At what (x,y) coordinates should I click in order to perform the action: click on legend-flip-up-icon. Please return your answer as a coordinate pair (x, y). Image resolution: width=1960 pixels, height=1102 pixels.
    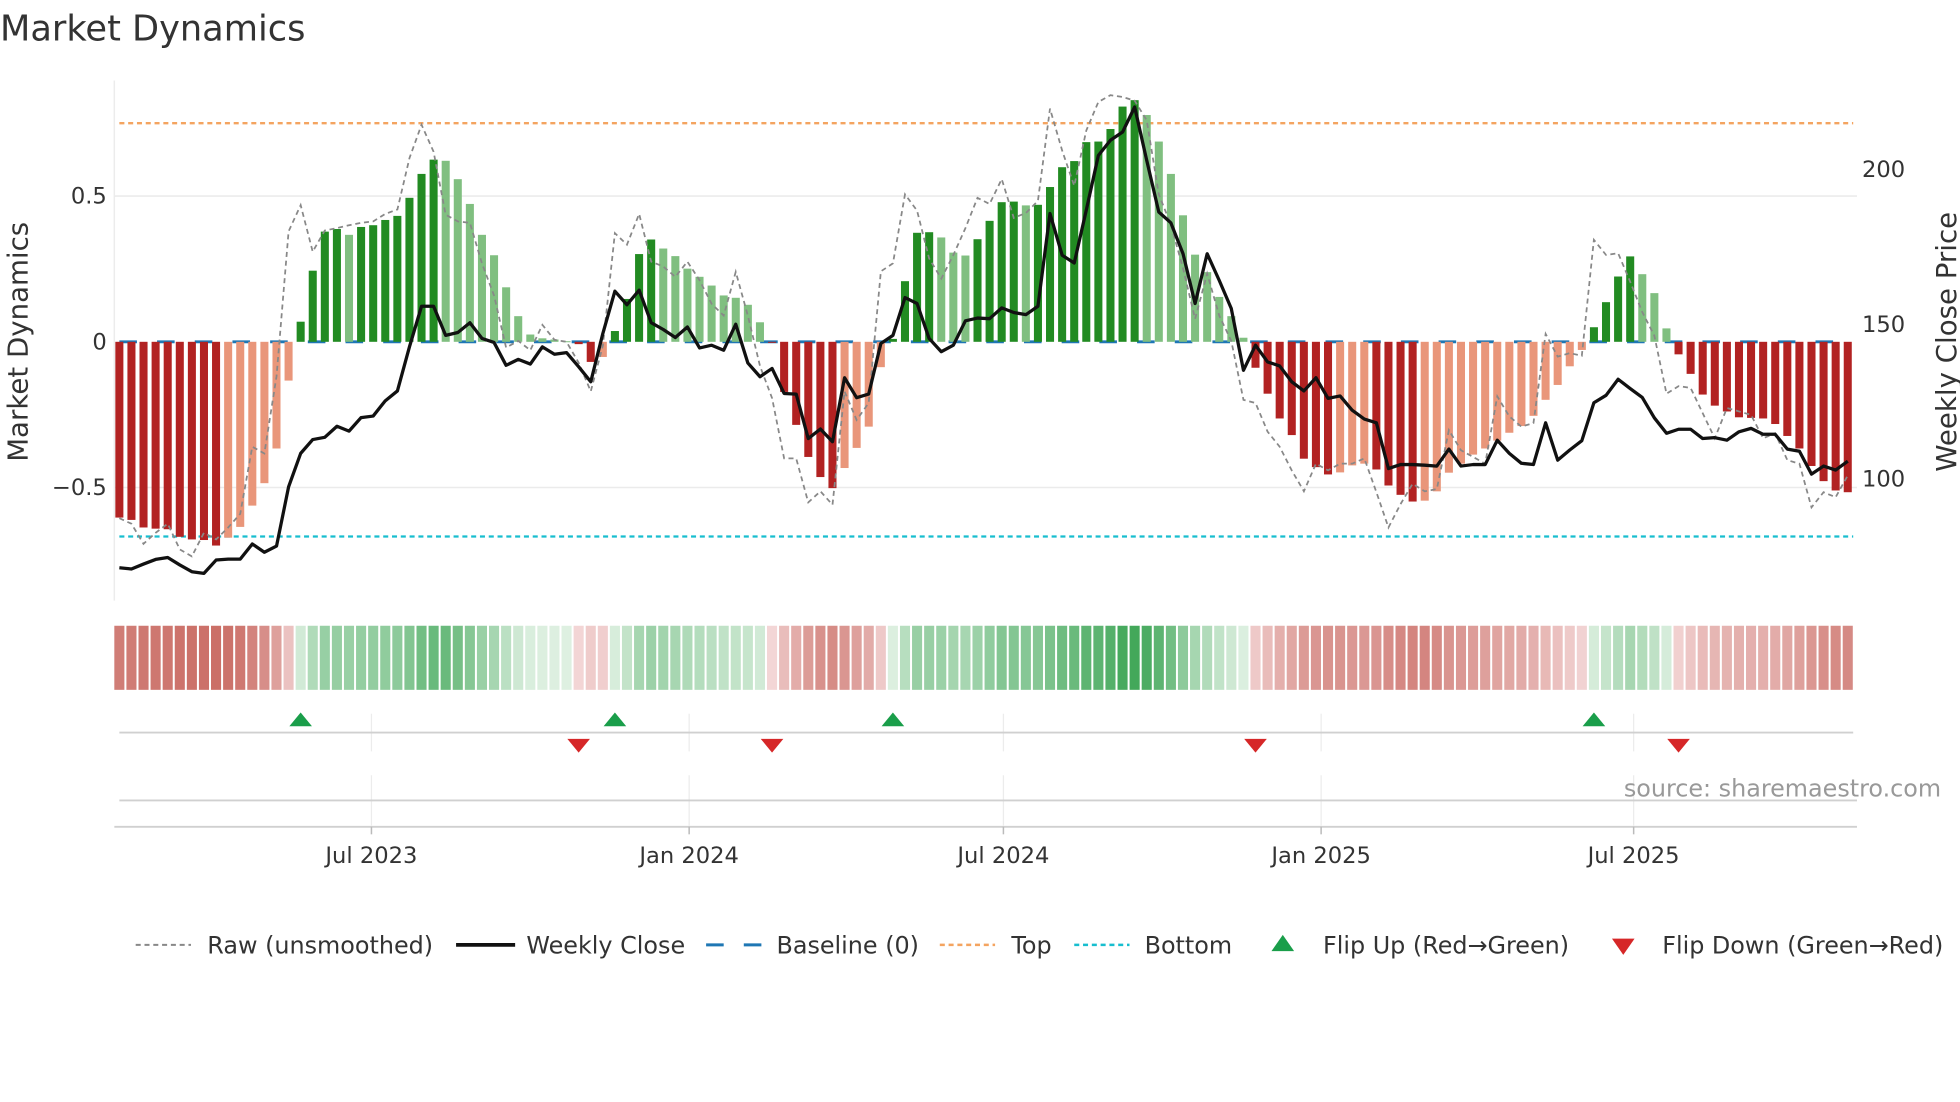
    Looking at the image, I should click on (1283, 943).